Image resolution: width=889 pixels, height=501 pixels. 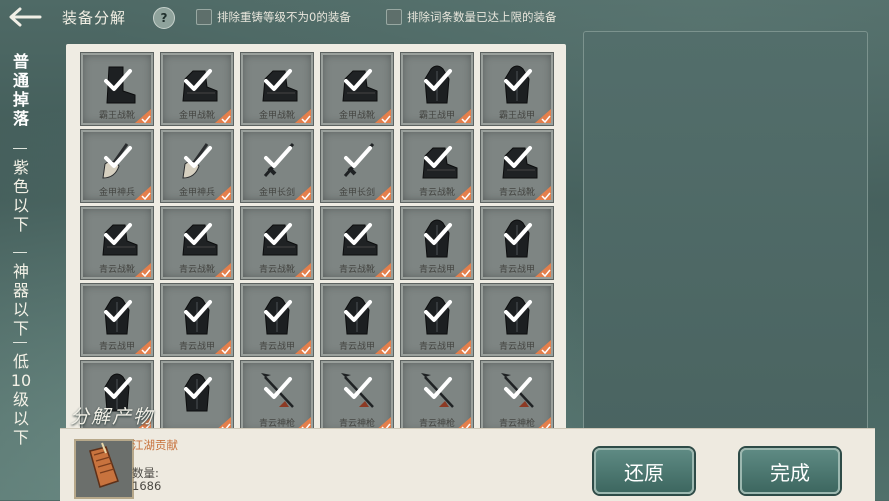 I want to click on page-title: 装备分解, so click(x=94, y=18).